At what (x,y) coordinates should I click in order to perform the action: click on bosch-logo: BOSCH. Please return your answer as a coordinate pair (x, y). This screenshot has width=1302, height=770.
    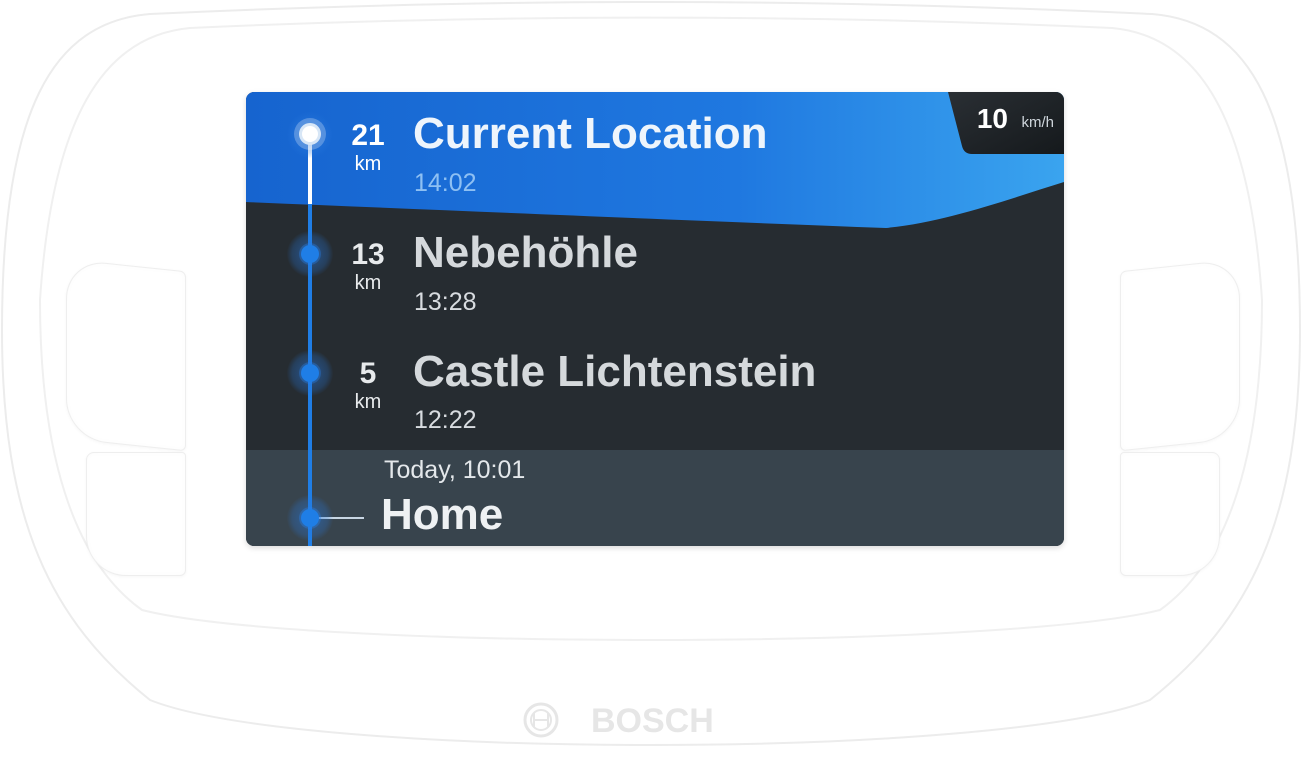
    Looking at the image, I should click on (618, 721).